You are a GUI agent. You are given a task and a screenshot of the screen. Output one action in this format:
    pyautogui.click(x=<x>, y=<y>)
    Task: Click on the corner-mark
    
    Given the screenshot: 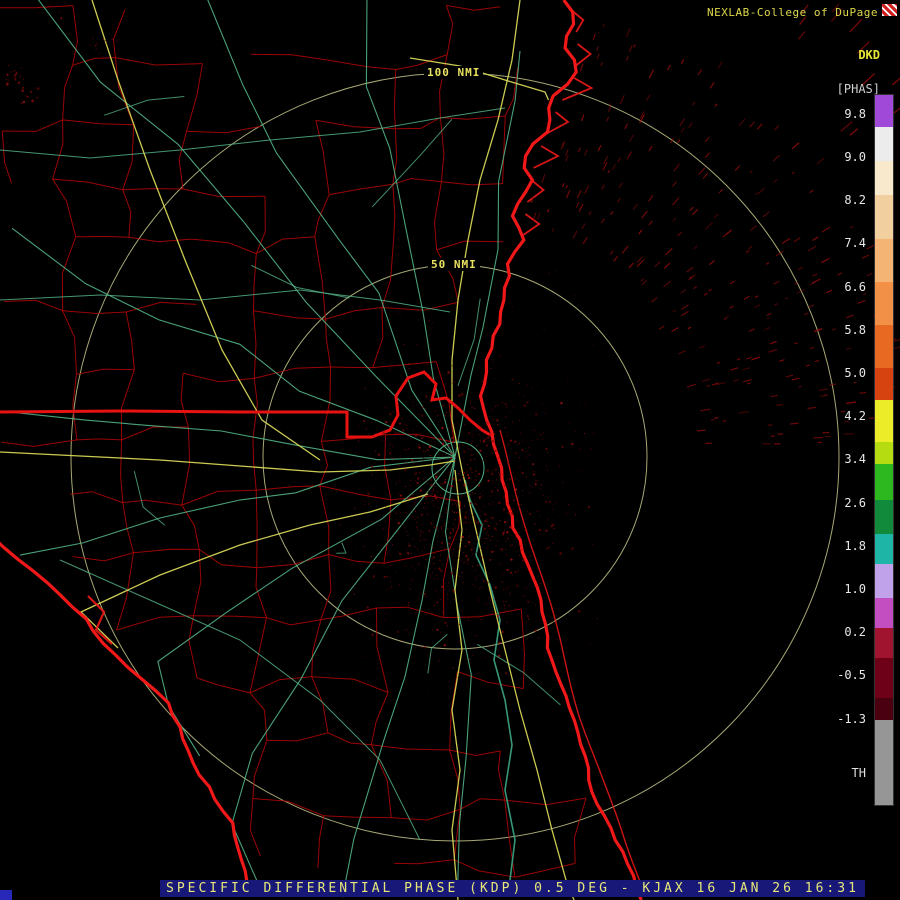 What is the action you would take?
    pyautogui.click(x=6, y=895)
    